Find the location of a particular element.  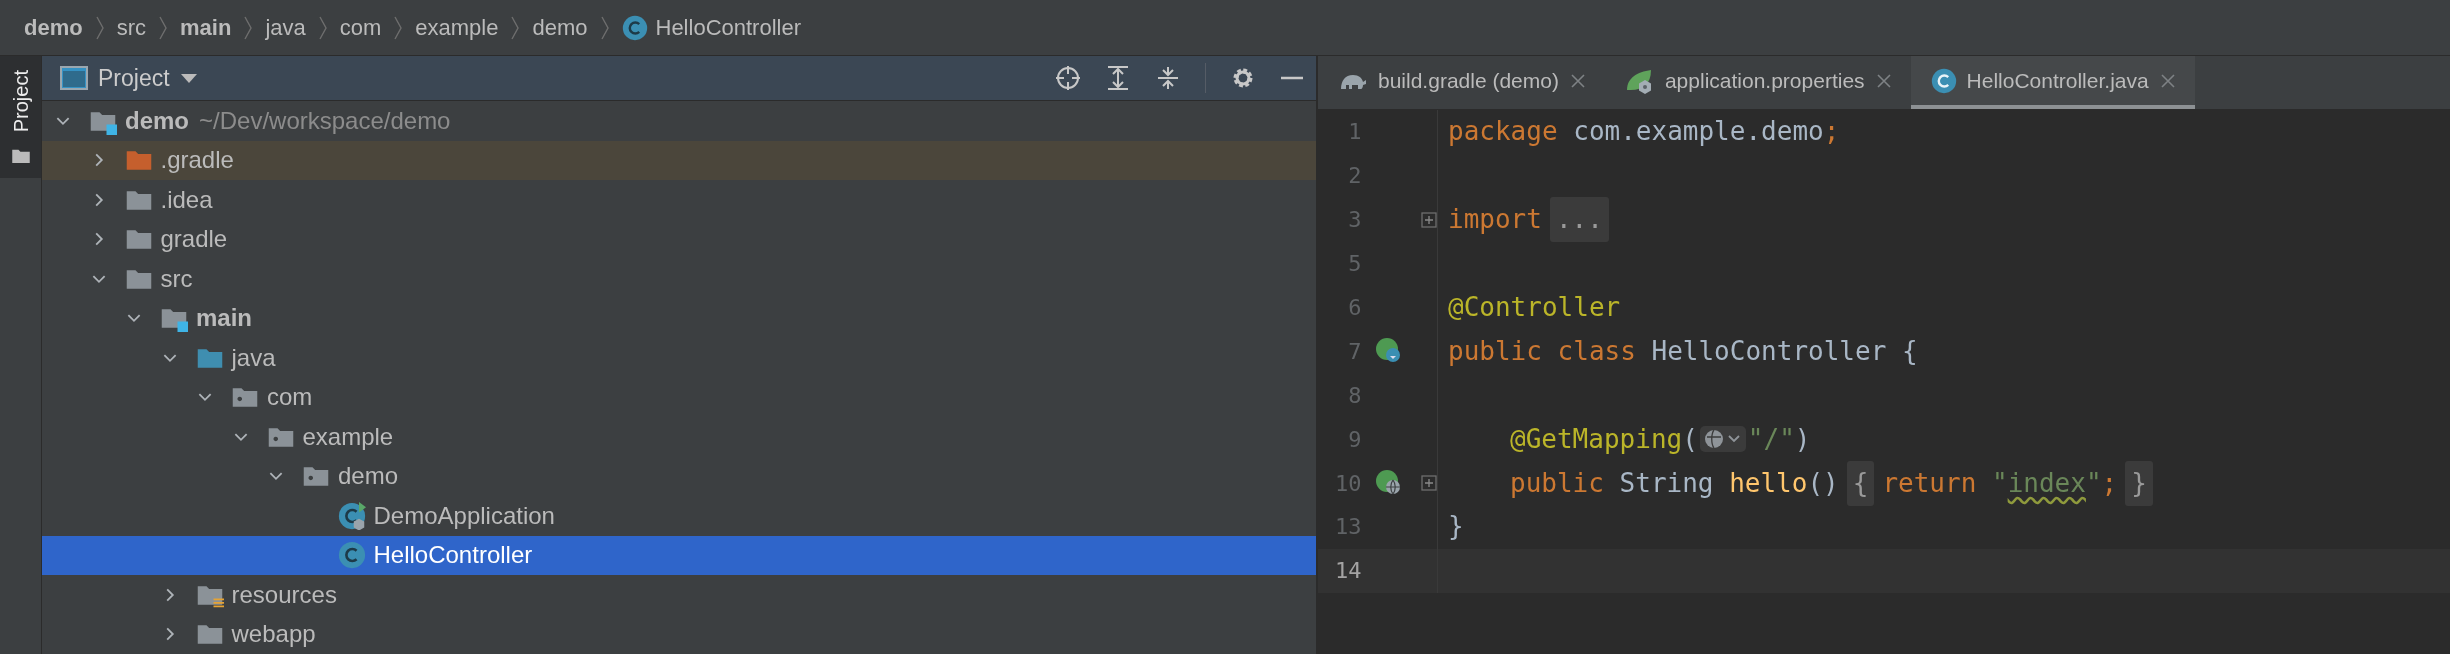

tool-window-tab: Project is located at coordinates (20, 117).